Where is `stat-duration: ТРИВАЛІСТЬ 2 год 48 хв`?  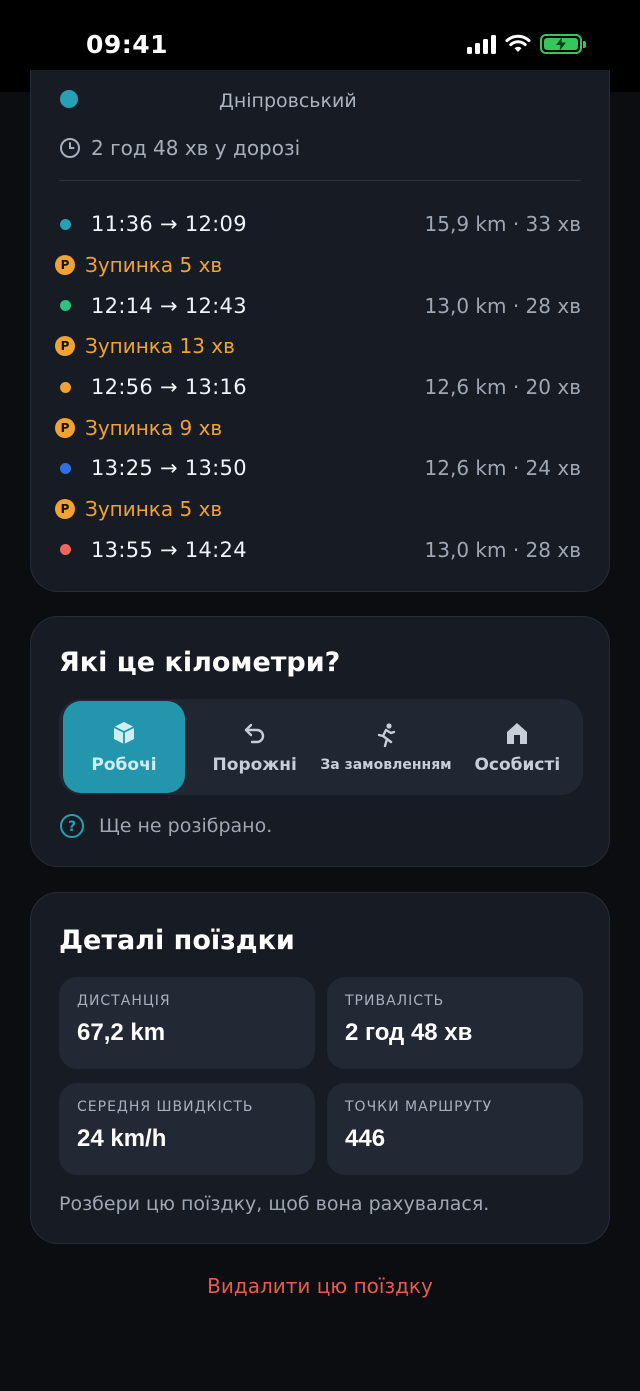
stat-duration: ТРИВАЛІСТЬ 2 год 48 хв is located at coordinates (455, 1023).